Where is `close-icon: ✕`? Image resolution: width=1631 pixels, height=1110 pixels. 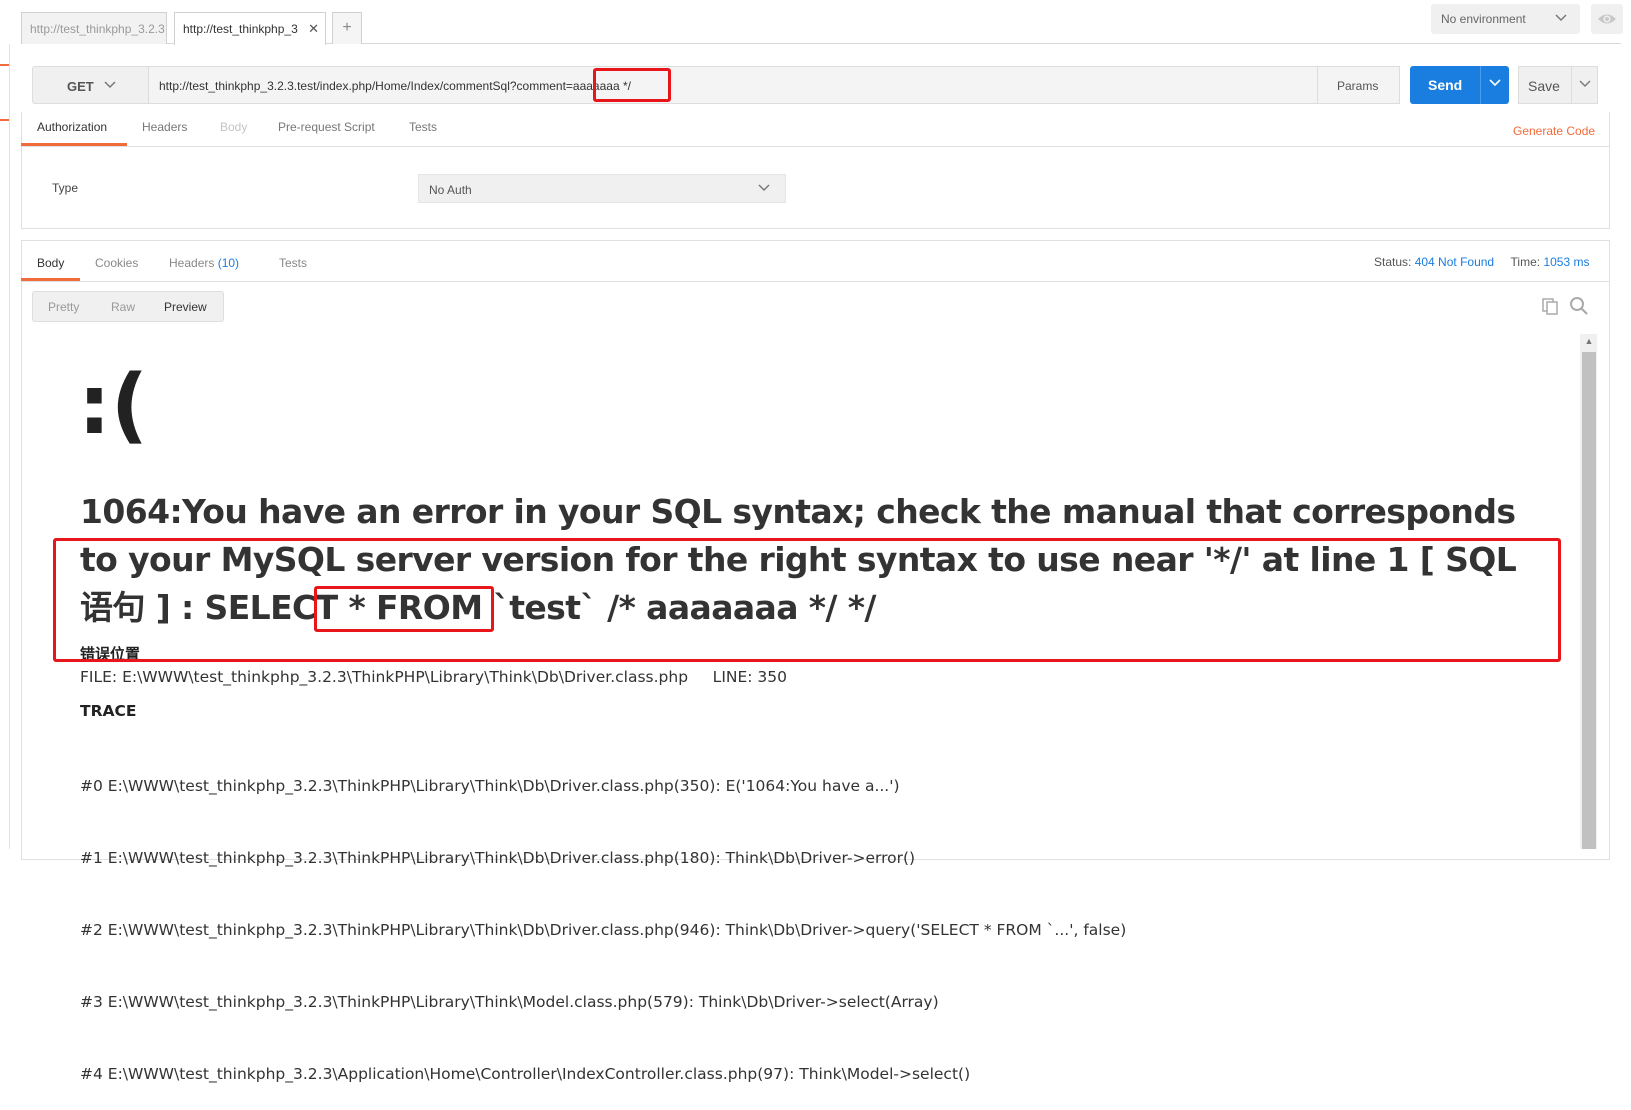 close-icon: ✕ is located at coordinates (313, 29).